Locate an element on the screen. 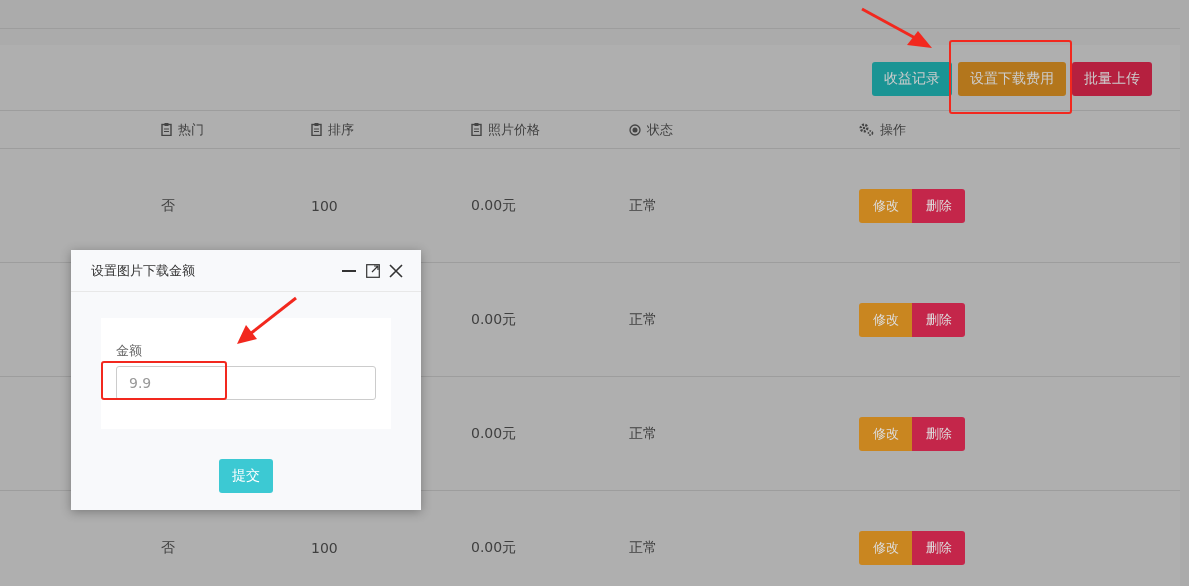 This screenshot has height=586, width=1189. dialog-title: 设置图片下载金额 is located at coordinates (143, 270).